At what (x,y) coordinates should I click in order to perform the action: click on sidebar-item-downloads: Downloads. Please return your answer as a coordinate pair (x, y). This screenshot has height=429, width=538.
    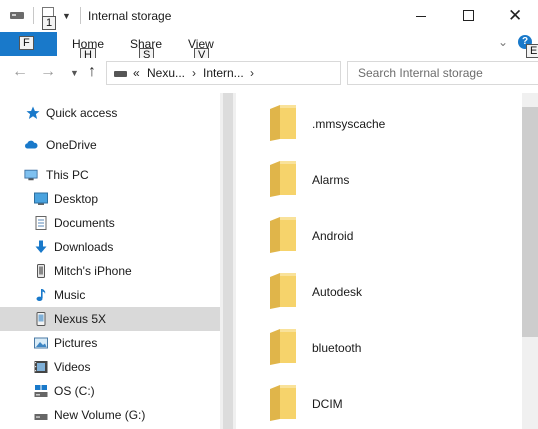
    Looking at the image, I should click on (110, 247).